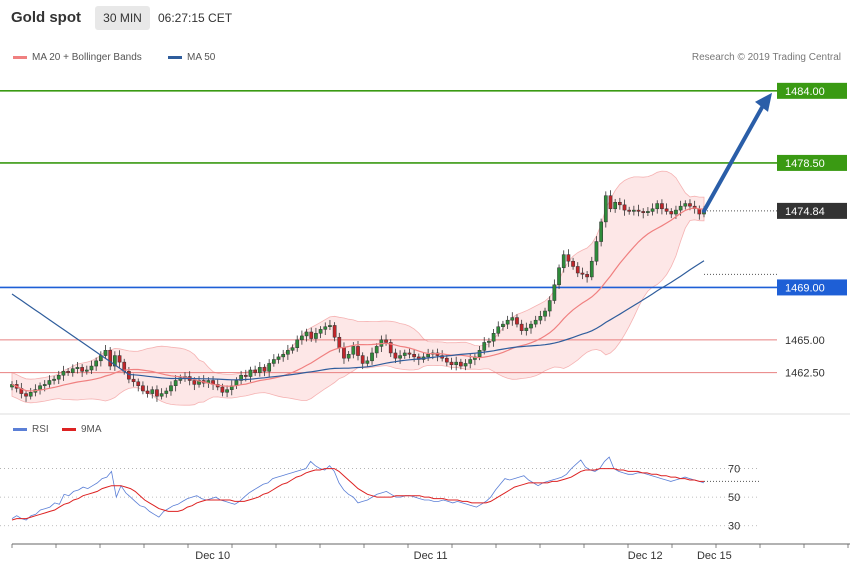 The height and width of the screenshot is (576, 850). What do you see at coordinates (734, 157) in the screenshot?
I see `target-arrow-shaft` at bounding box center [734, 157].